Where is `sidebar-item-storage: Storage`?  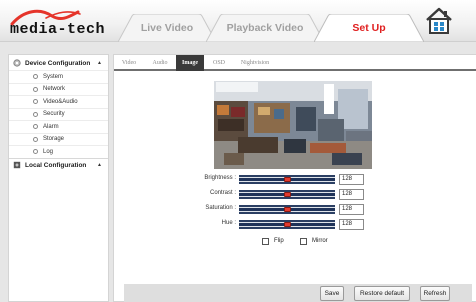 sidebar-item-storage: Storage is located at coordinates (58, 139).